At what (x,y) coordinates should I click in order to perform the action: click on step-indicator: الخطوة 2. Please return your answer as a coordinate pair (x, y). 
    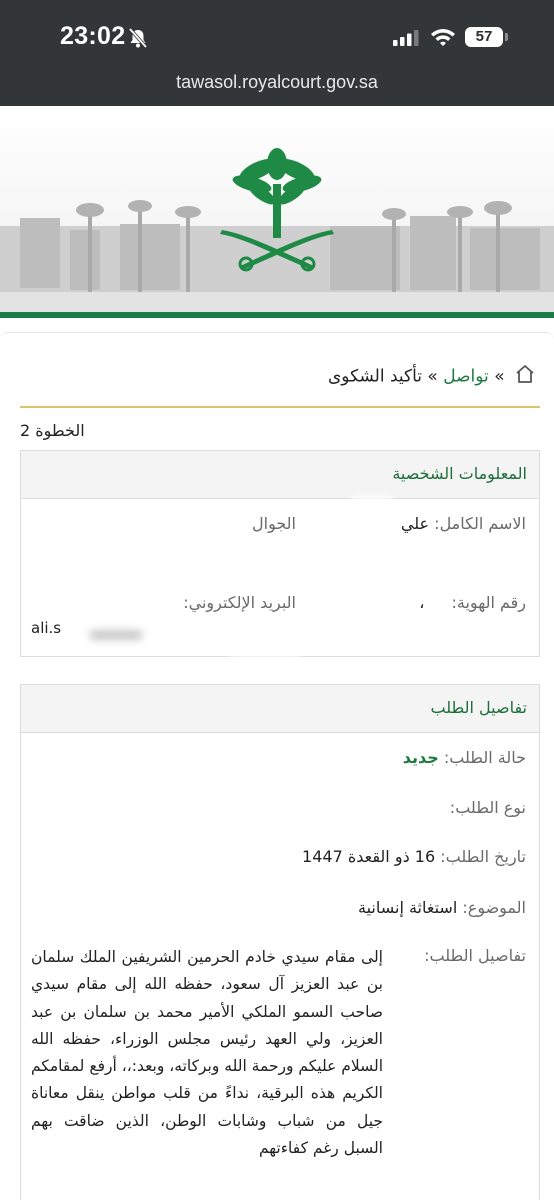
    Looking at the image, I should click on (52, 430).